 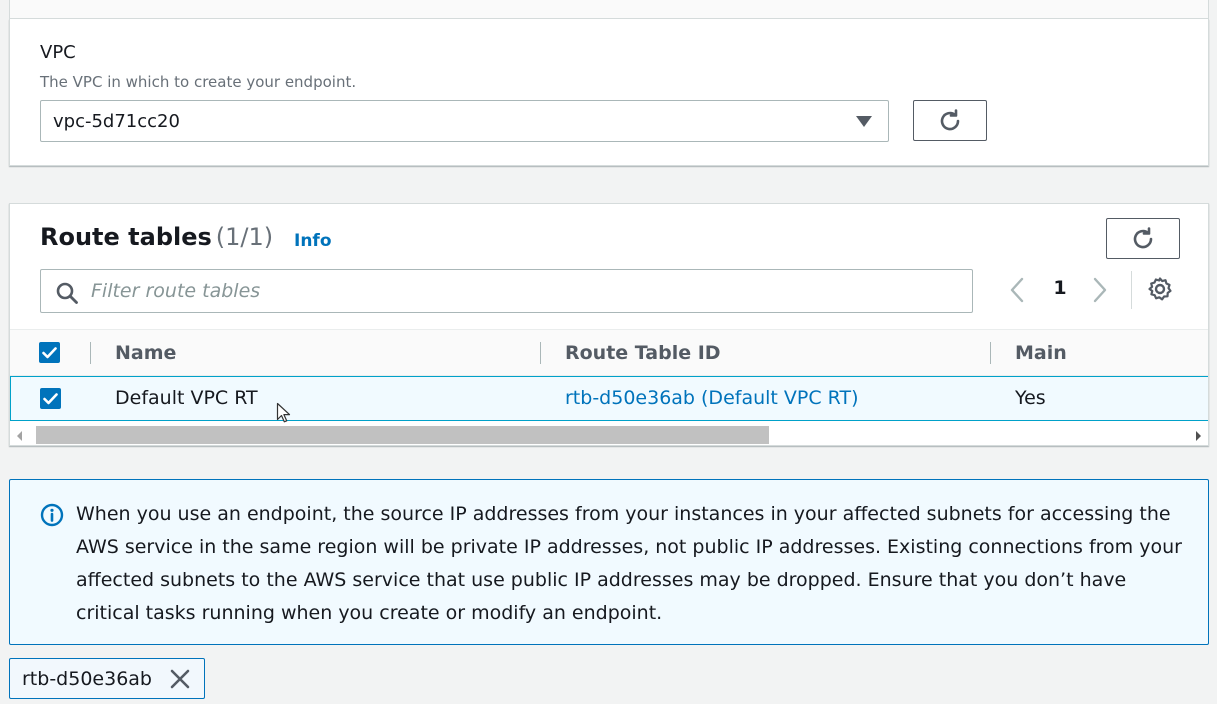 What do you see at coordinates (244, 237) in the screenshot?
I see `route-tables-count: (1/1)` at bounding box center [244, 237].